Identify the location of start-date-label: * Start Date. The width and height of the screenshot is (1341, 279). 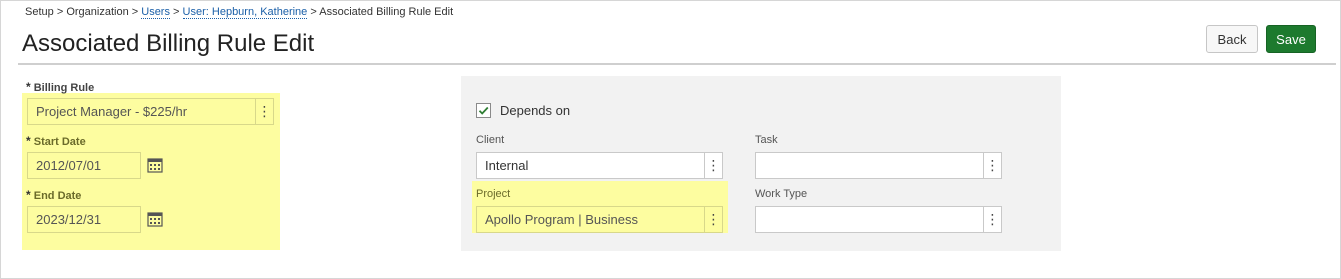
(56, 141).